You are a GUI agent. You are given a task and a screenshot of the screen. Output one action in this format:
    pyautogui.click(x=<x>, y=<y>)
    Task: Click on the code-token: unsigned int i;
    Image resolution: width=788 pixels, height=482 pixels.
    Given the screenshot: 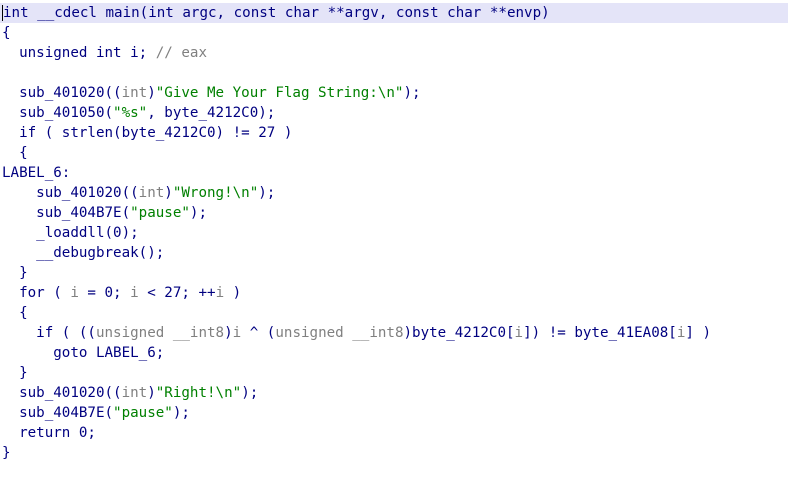 What is the action you would take?
    pyautogui.click(x=79, y=53)
    